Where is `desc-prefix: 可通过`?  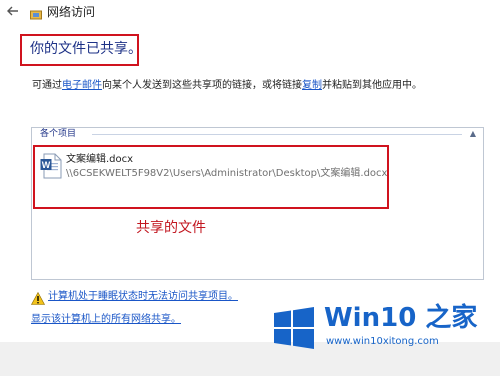 desc-prefix: 可通过 is located at coordinates (47, 85).